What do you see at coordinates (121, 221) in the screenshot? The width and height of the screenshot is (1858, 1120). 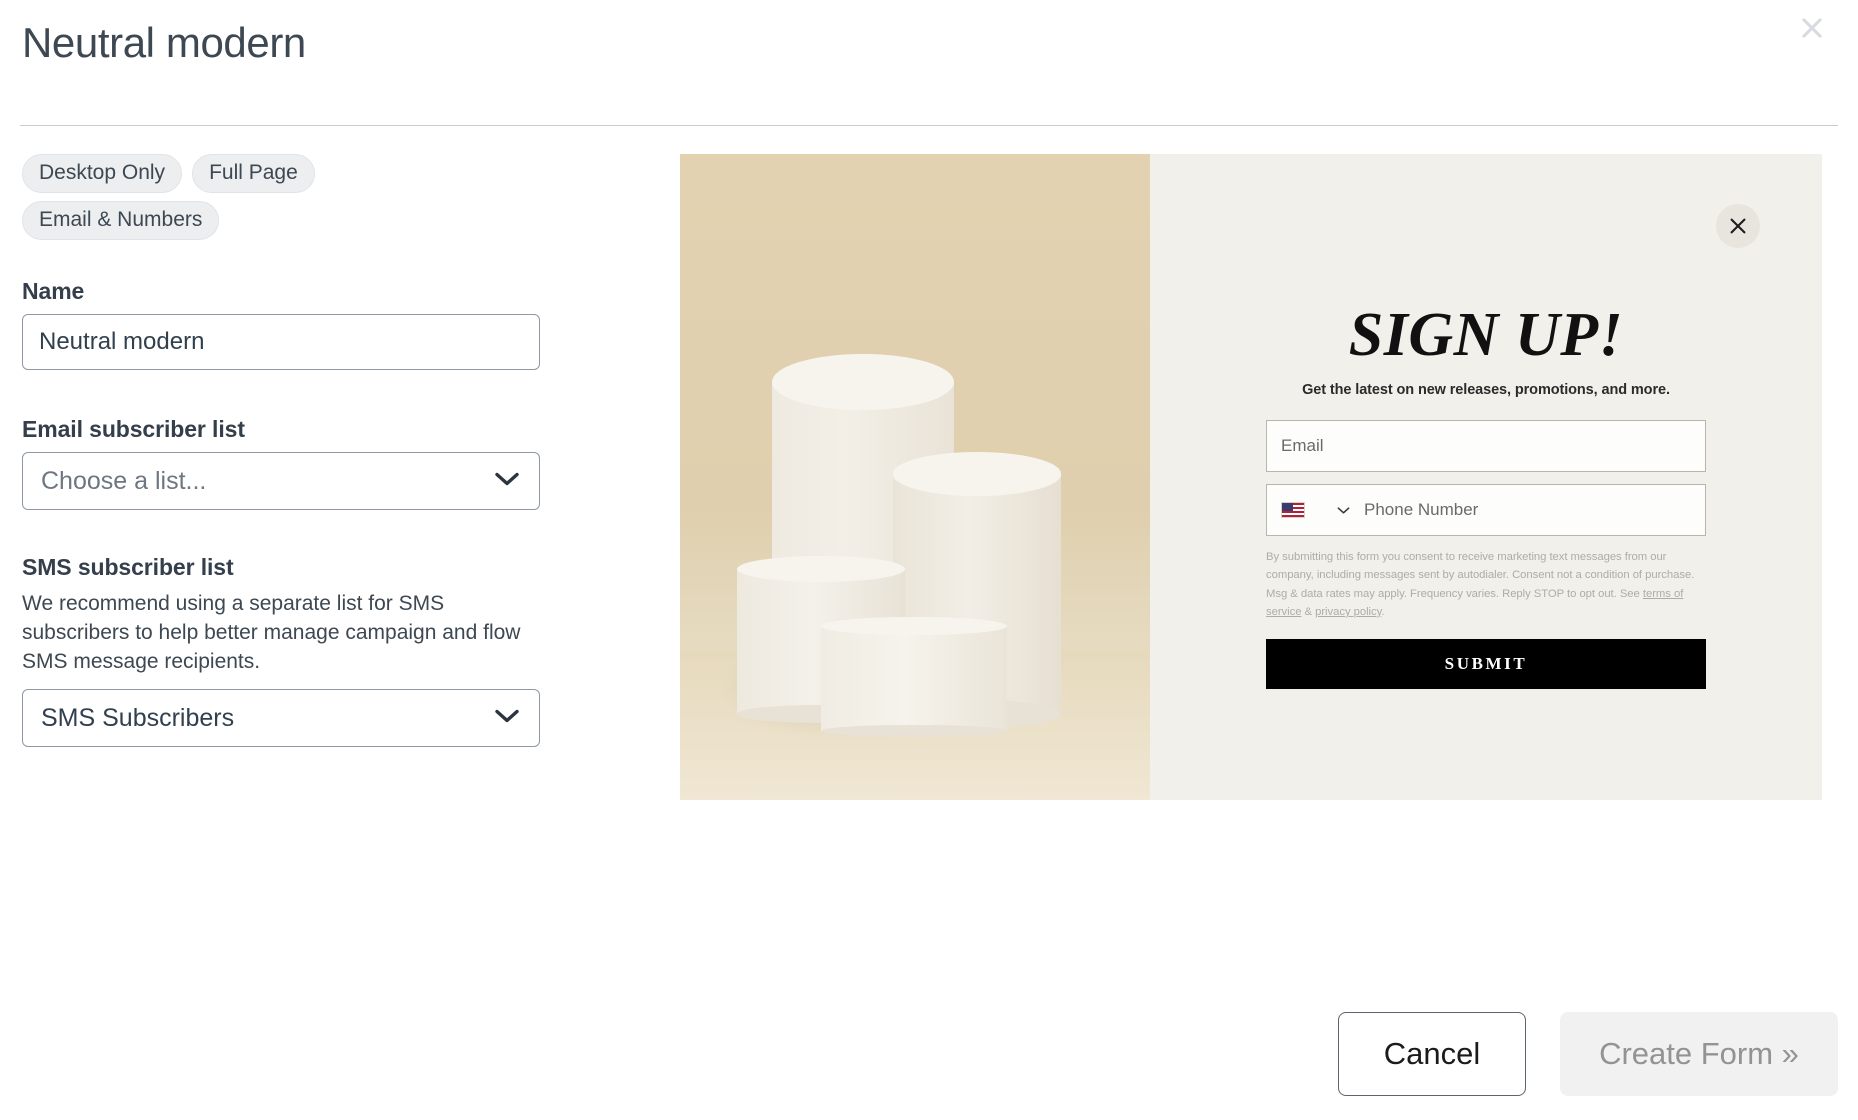 I see `tag-email-and-numbers: Email & Numbers` at bounding box center [121, 221].